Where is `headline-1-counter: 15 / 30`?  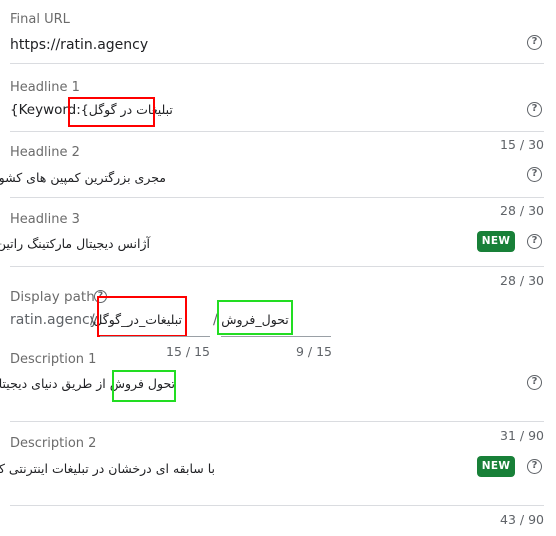
headline-1-counter: 15 / 30 is located at coordinates (522, 144).